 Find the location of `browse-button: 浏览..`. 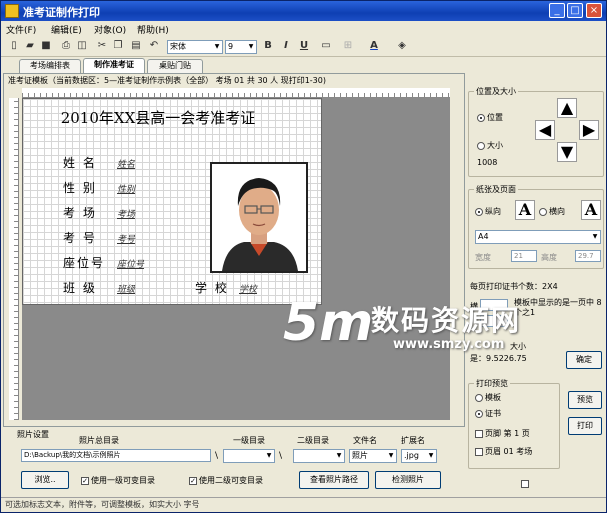

browse-button: 浏览.. is located at coordinates (45, 480).